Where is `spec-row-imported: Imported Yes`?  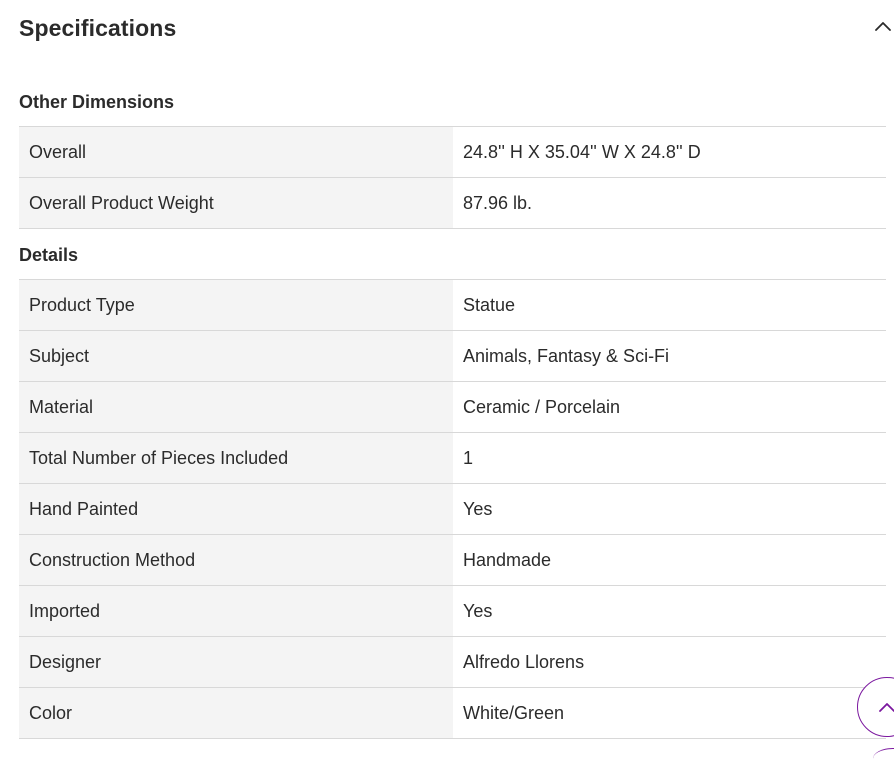
spec-row-imported: Imported Yes is located at coordinates (452, 611).